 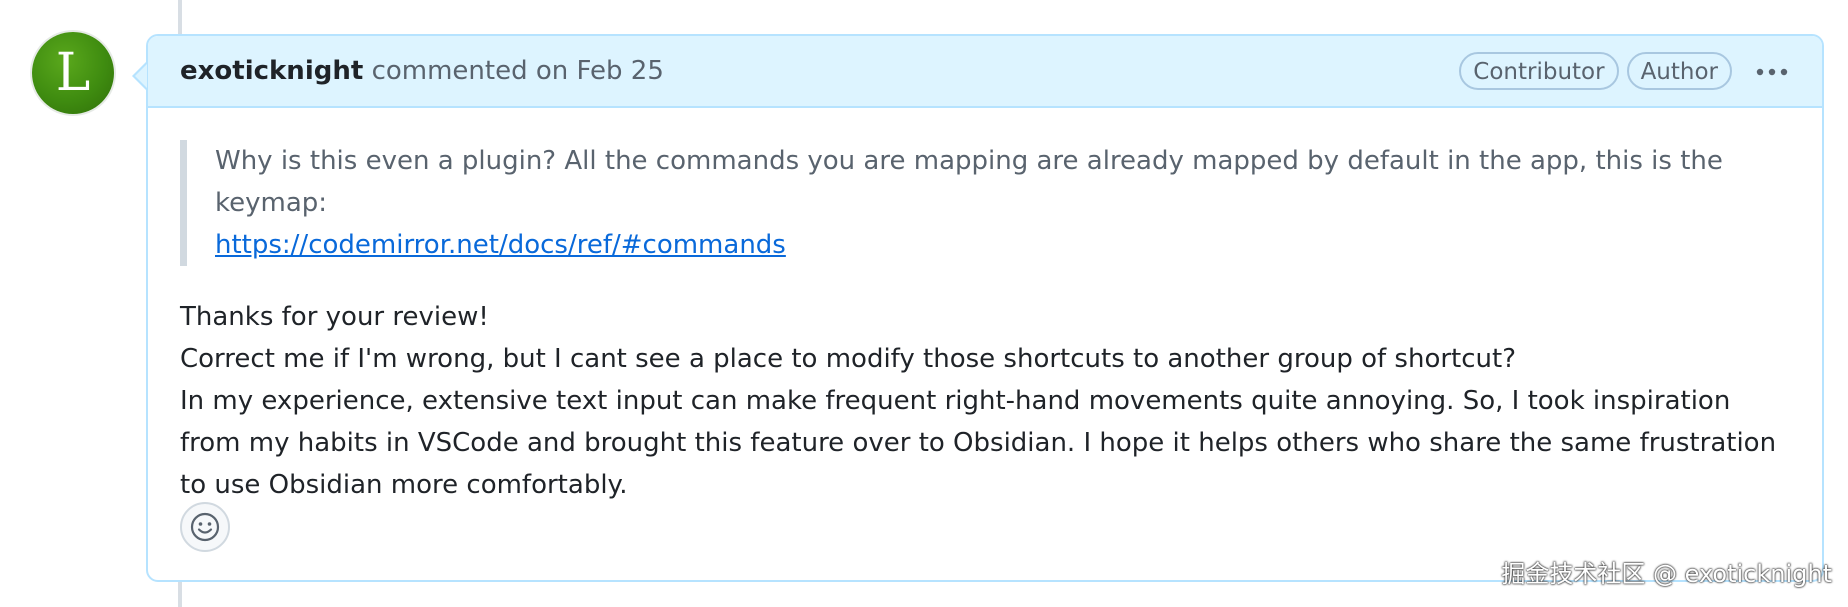 I want to click on watermark: 掘金技术社区 @ exoticknight, so click(x=1666, y=574).